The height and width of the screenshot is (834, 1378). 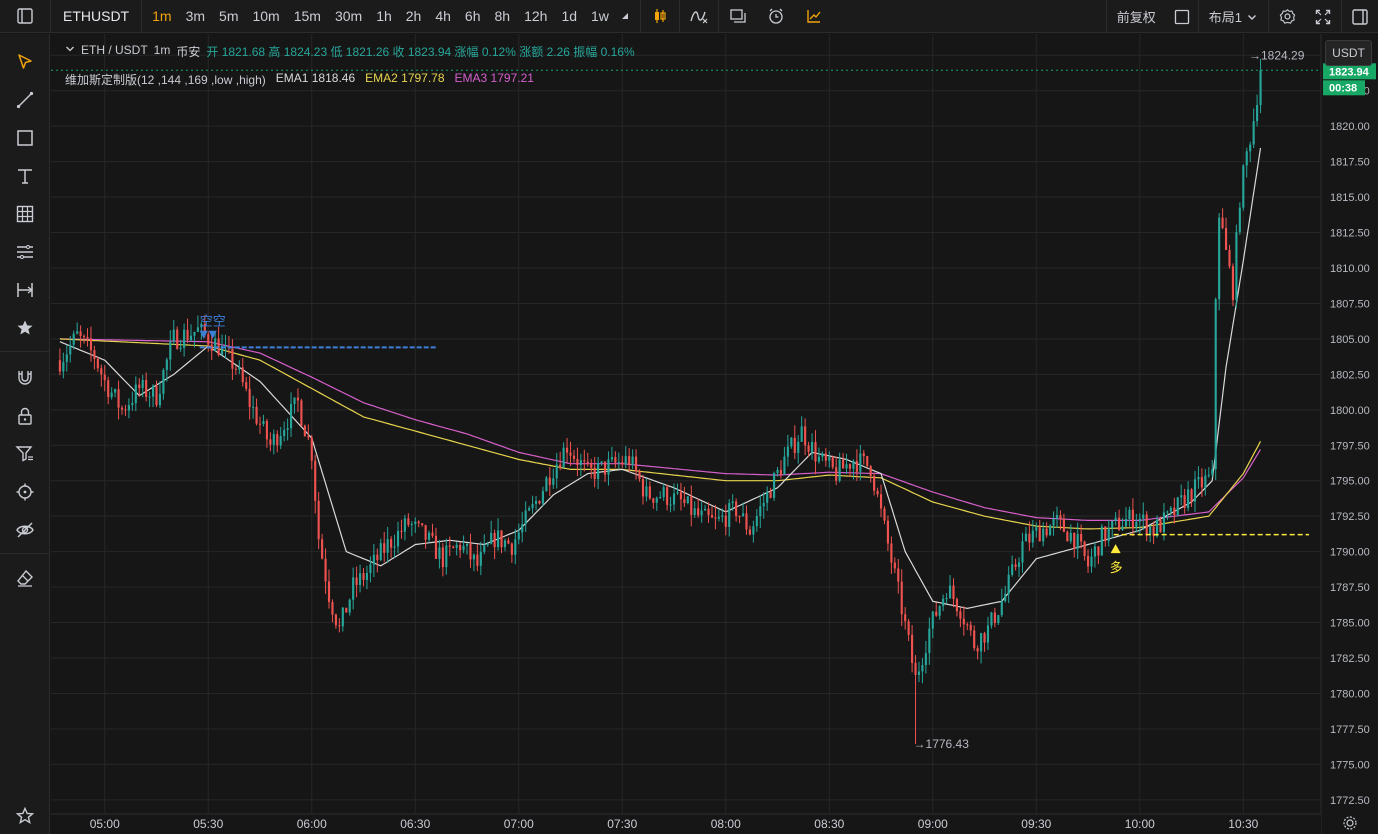 I want to click on legend-pair: ETH / USDT, so click(x=114, y=50).